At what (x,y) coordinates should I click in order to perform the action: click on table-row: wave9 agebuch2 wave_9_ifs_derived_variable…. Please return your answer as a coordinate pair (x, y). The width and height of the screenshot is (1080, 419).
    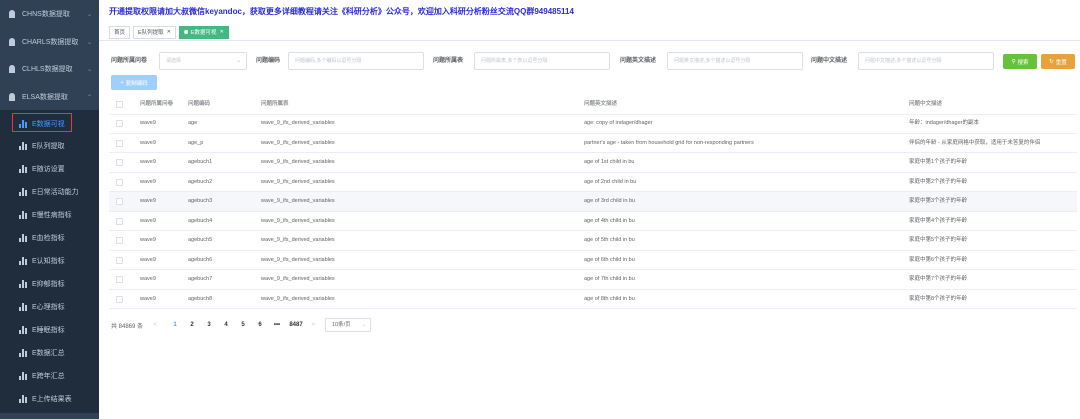
    Looking at the image, I should click on (593, 182).